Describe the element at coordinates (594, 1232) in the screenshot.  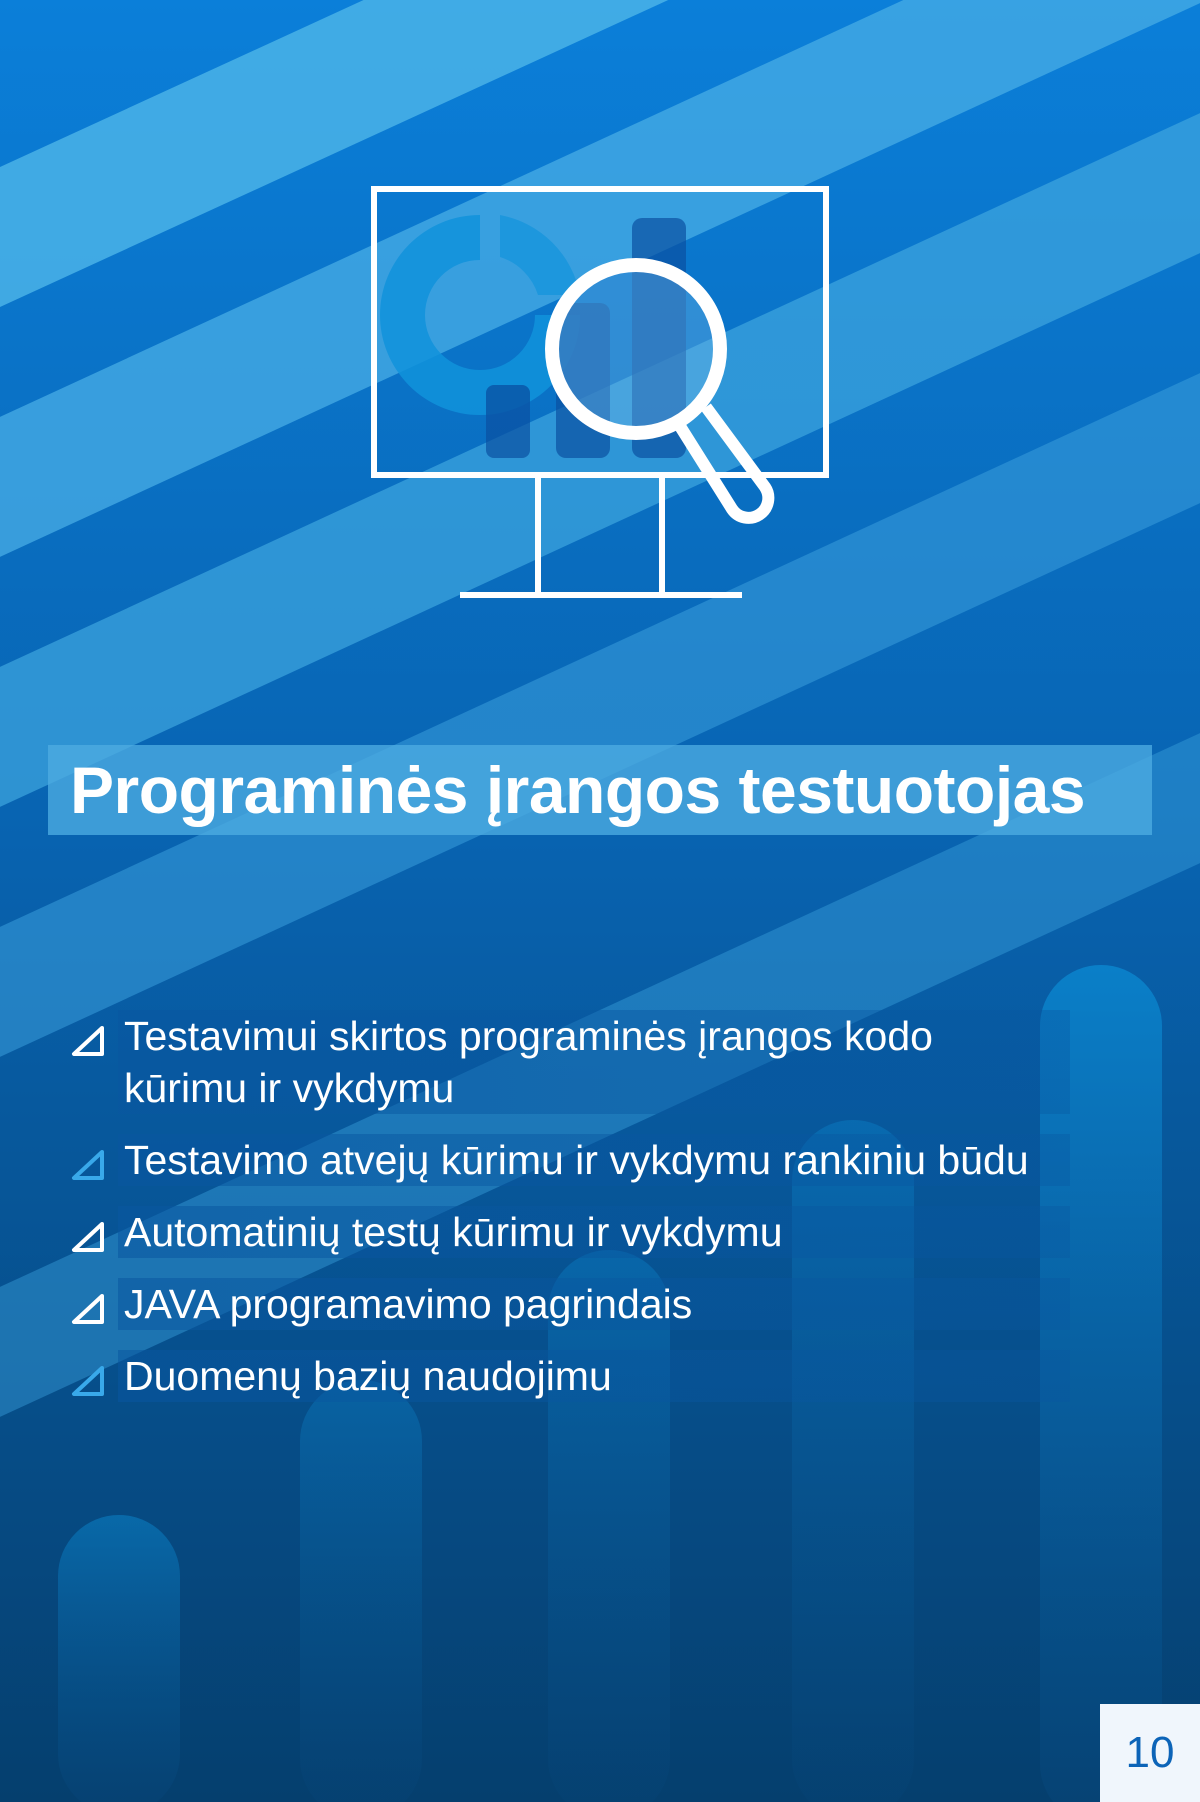
I see `list-item-text: Automatinių testų kūrimu ir vykdymu` at that location.